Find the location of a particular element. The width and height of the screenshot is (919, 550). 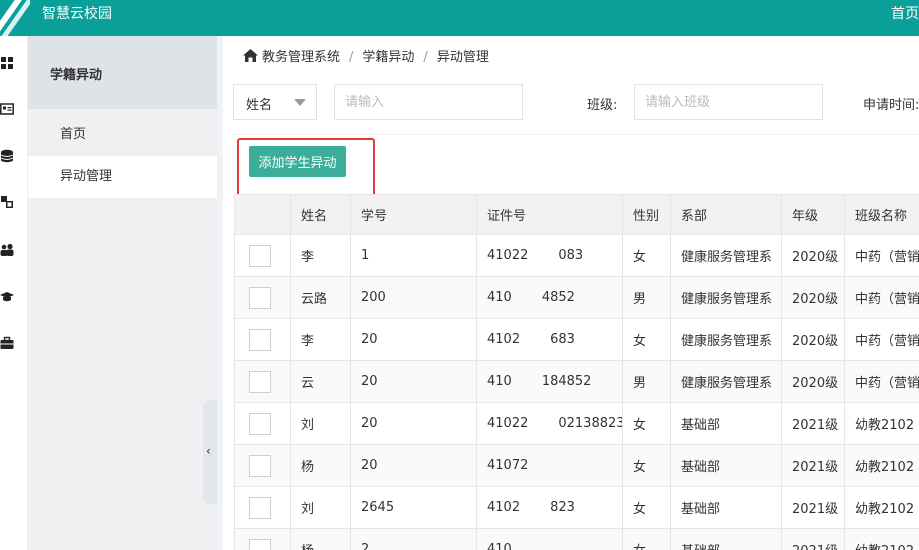

chevron-left-icon: ‹ is located at coordinates (208, 451).